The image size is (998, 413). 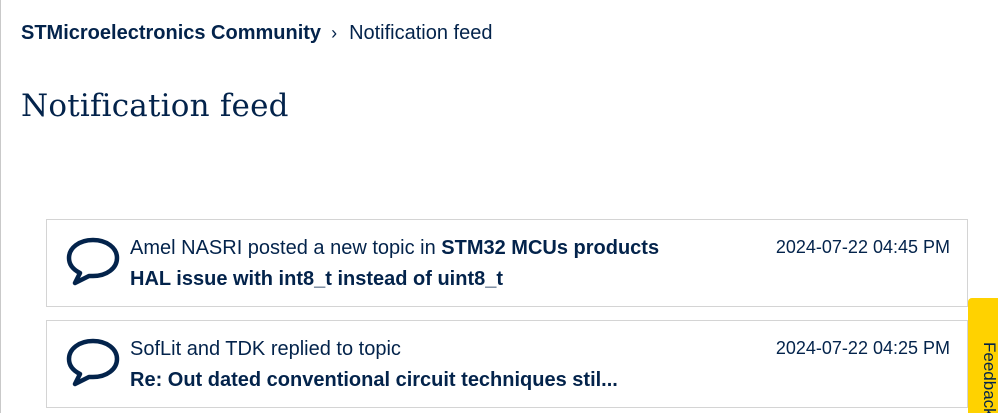 What do you see at coordinates (862, 348) in the screenshot?
I see `notification-timestamp: 2024-07-22 04:25 PM` at bounding box center [862, 348].